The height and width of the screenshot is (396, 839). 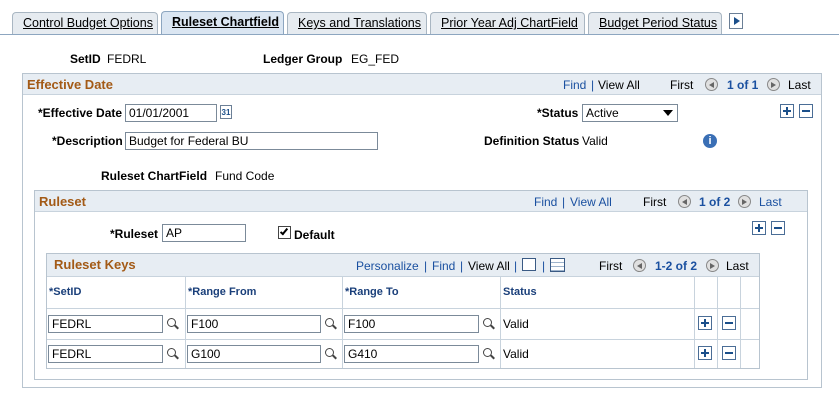 I want to click on column-header-setid: *SetID, so click(x=65, y=292).